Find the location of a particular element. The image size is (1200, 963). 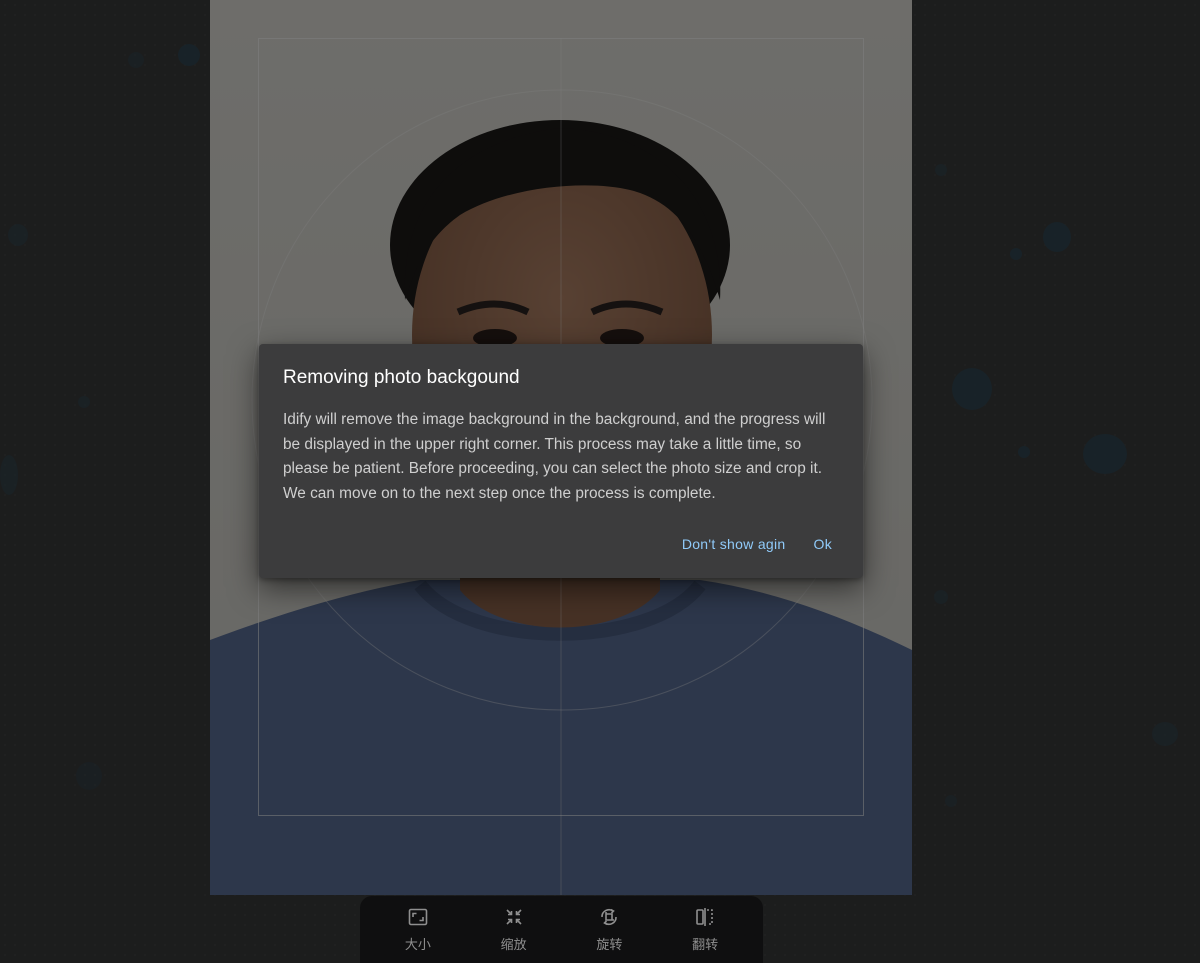

shrink-icon is located at coordinates (514, 917).